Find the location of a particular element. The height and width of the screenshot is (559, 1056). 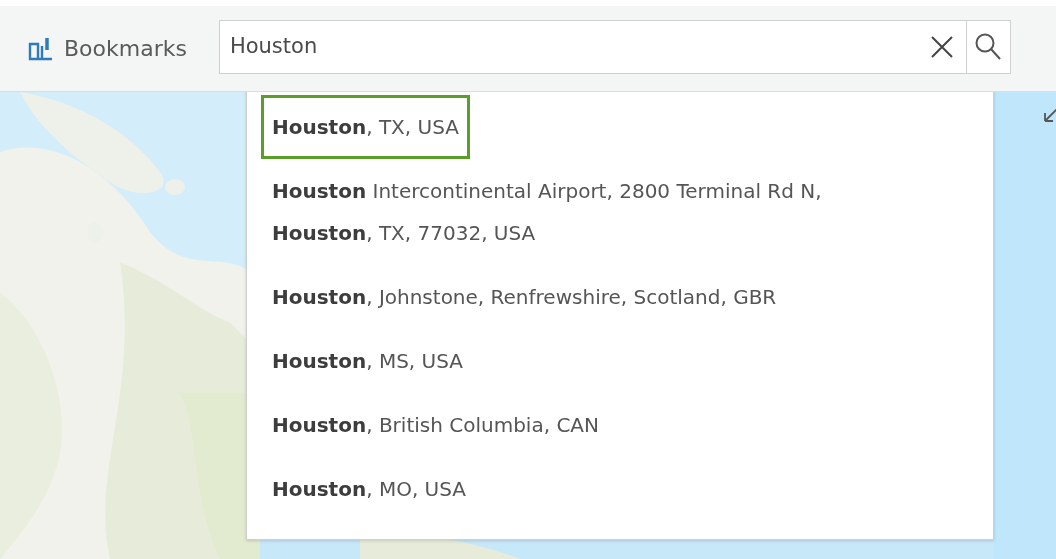

suggestion-item: Houston, MS, USA is located at coordinates (367, 361).